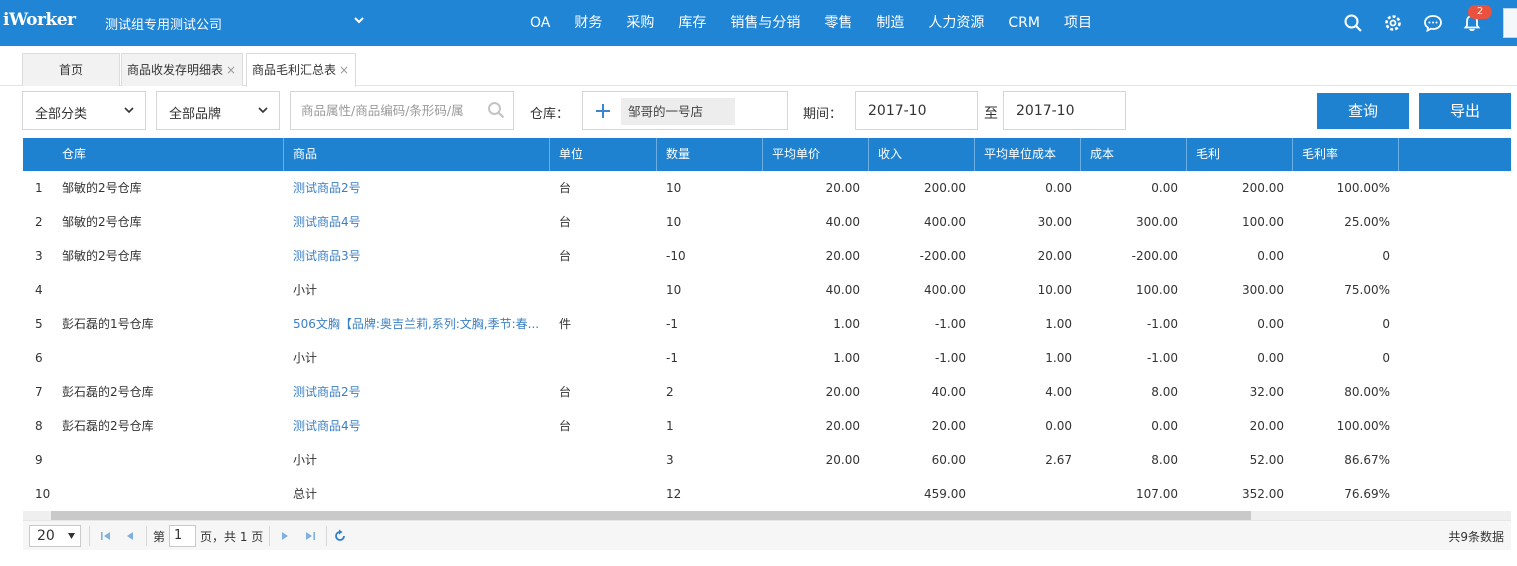 Image resolution: width=1517 pixels, height=566 pixels. I want to click on period-label: 期间：, so click(823, 114).